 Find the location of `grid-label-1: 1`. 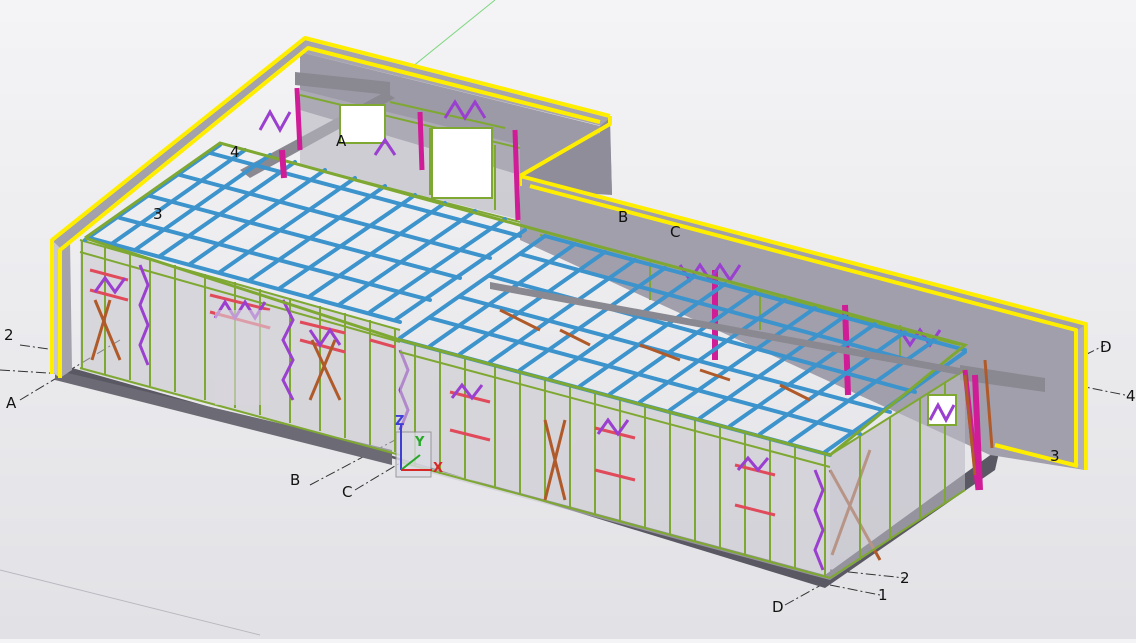

grid-label-1: 1 is located at coordinates (883, 595).